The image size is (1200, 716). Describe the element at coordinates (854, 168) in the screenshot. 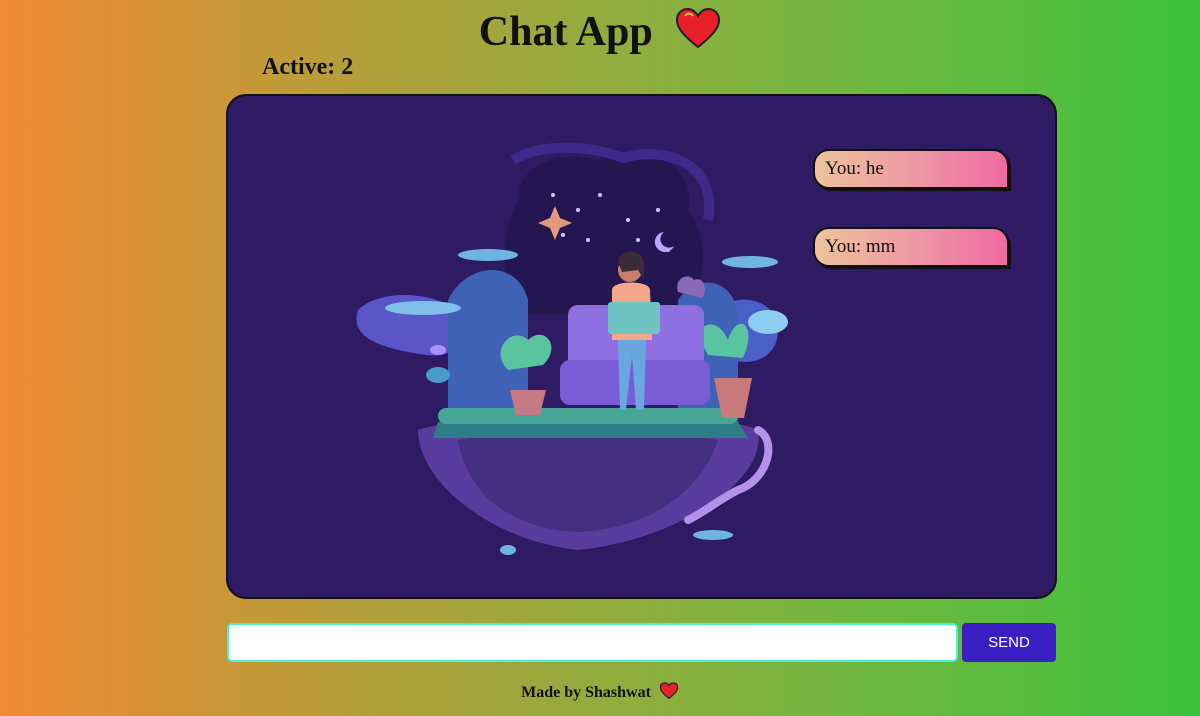

I see `chat-message-text: You: he` at that location.